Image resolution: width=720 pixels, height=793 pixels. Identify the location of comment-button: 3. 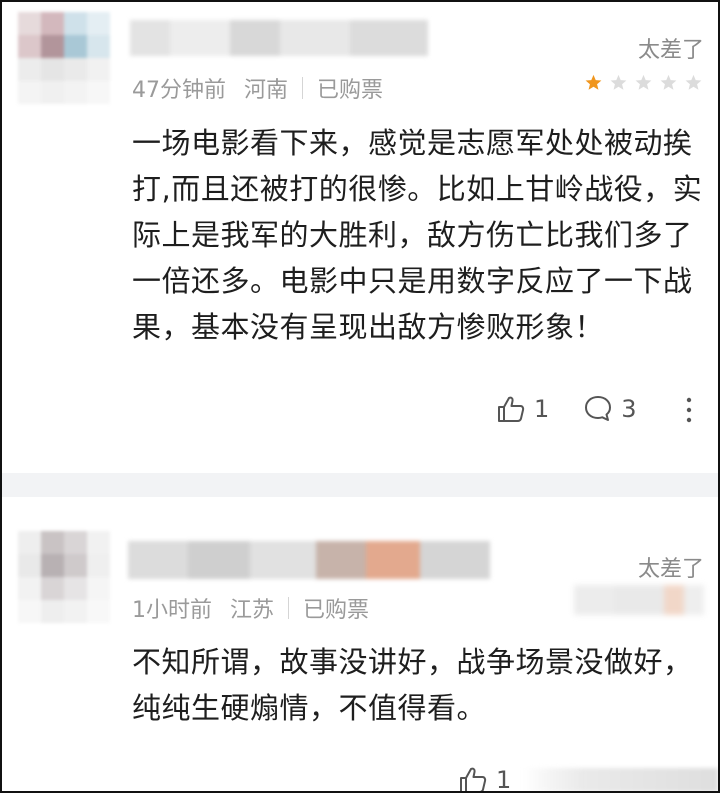
(610, 409).